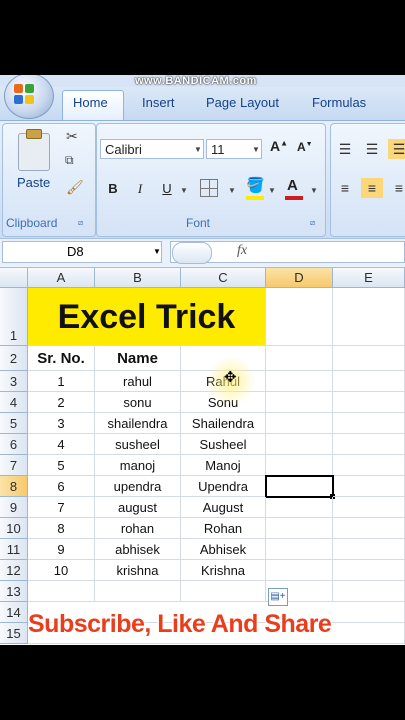 The height and width of the screenshot is (720, 405). I want to click on font-name-combo: Calibri, so click(152, 149).